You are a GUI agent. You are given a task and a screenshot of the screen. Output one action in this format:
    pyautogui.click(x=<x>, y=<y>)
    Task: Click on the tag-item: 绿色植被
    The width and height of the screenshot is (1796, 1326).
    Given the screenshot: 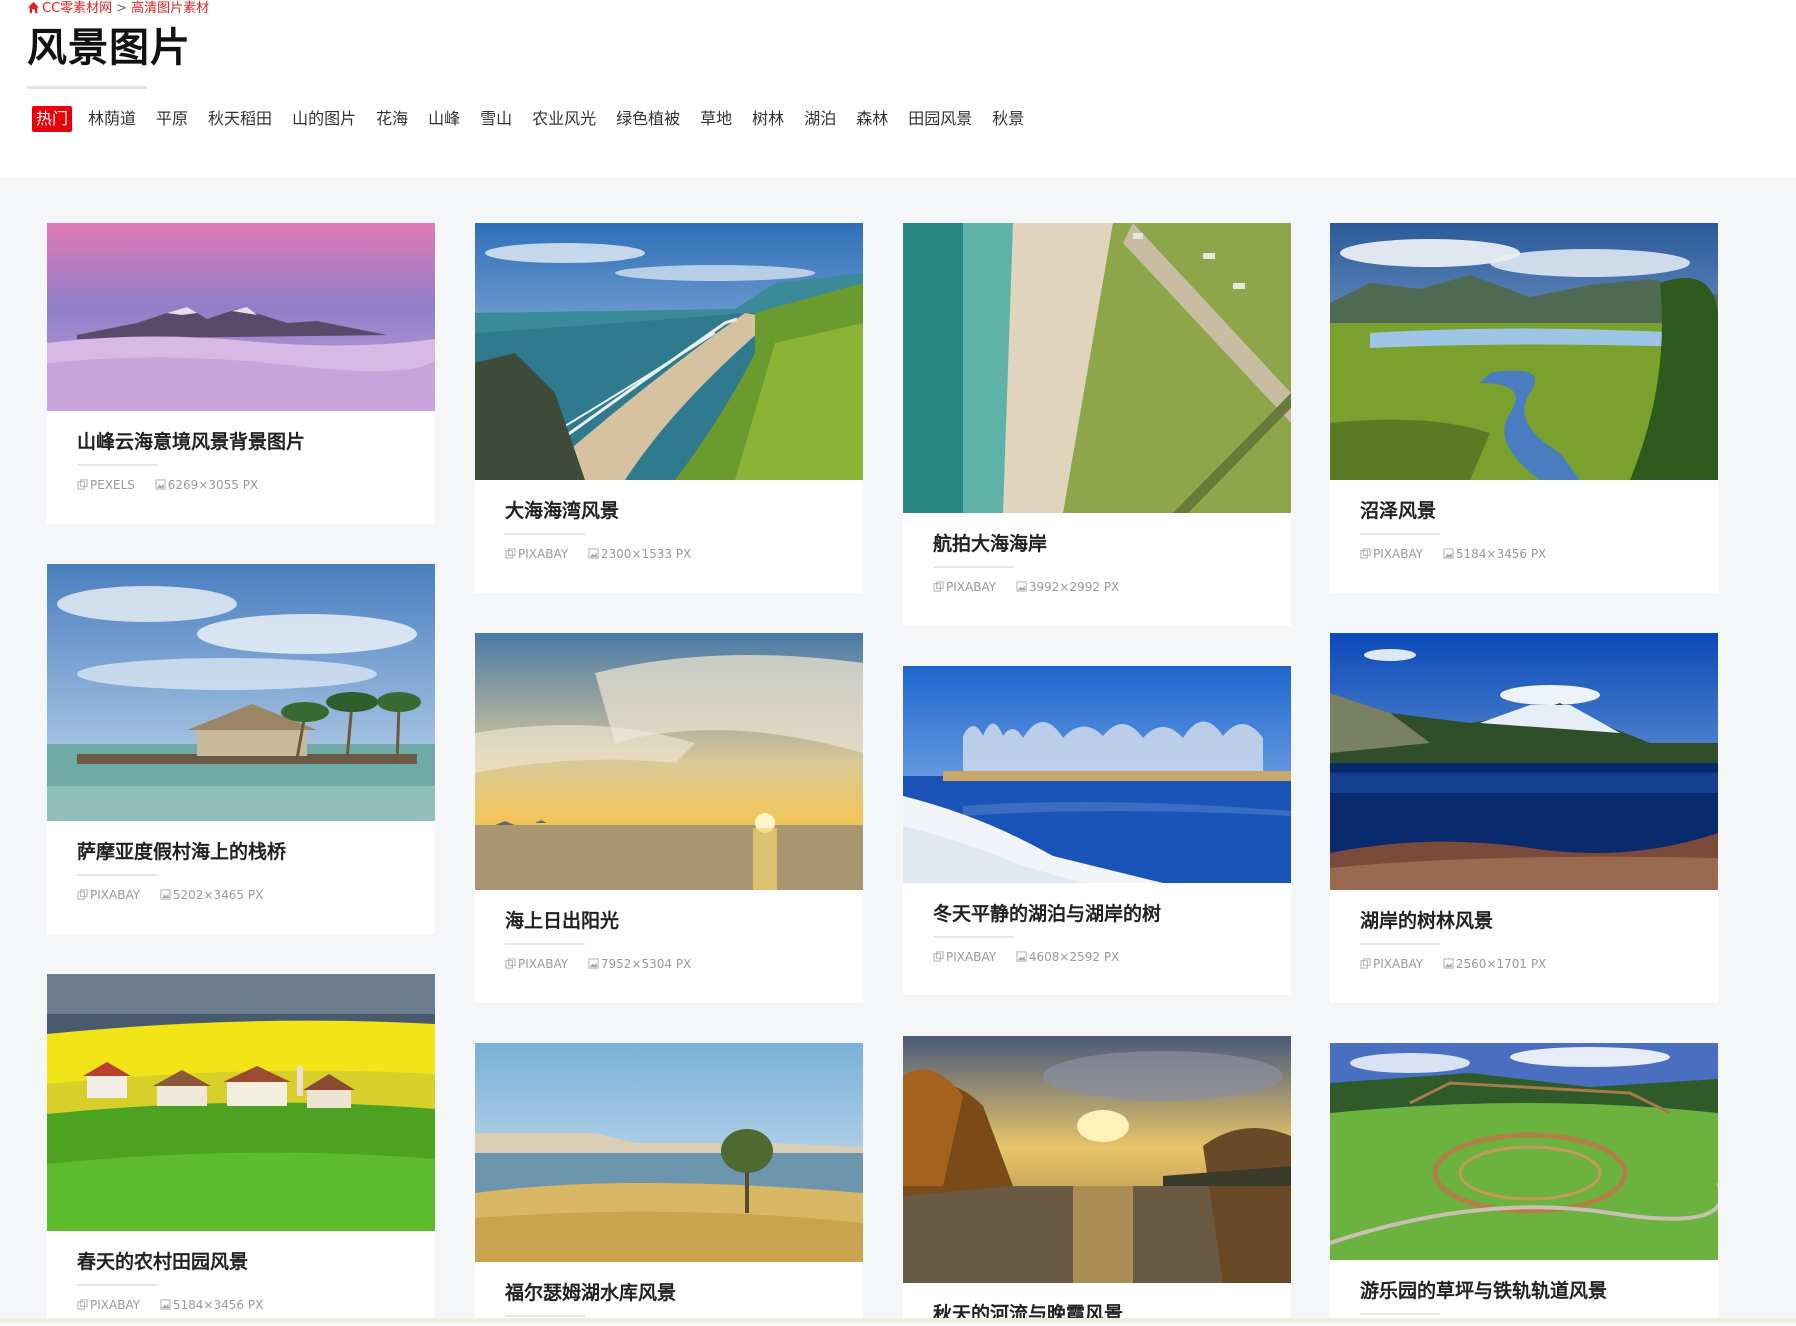 What is the action you would take?
    pyautogui.click(x=648, y=119)
    